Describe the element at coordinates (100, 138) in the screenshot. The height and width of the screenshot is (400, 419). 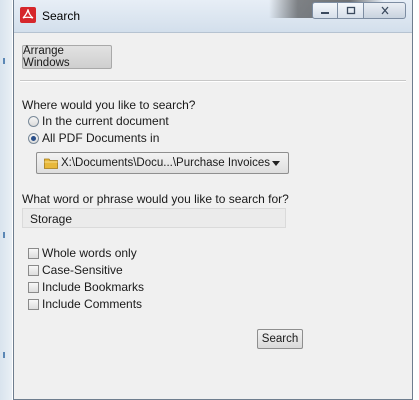
I see `radio-all-pdf-documents-label: All PDF Documents in` at that location.